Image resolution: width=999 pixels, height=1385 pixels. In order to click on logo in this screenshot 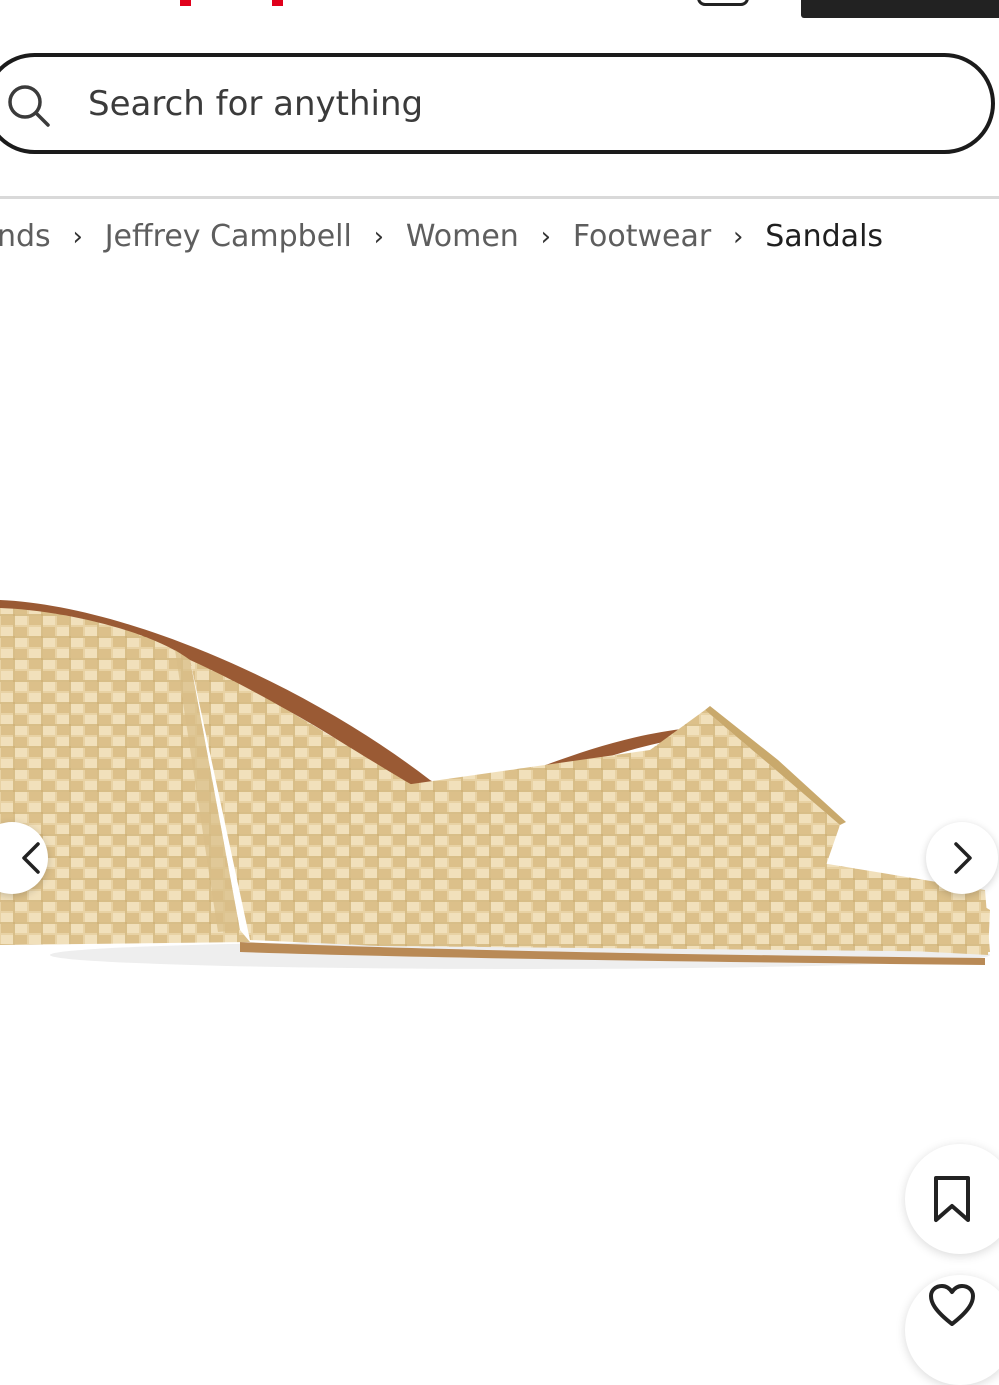, I will do `click(232, 4)`.